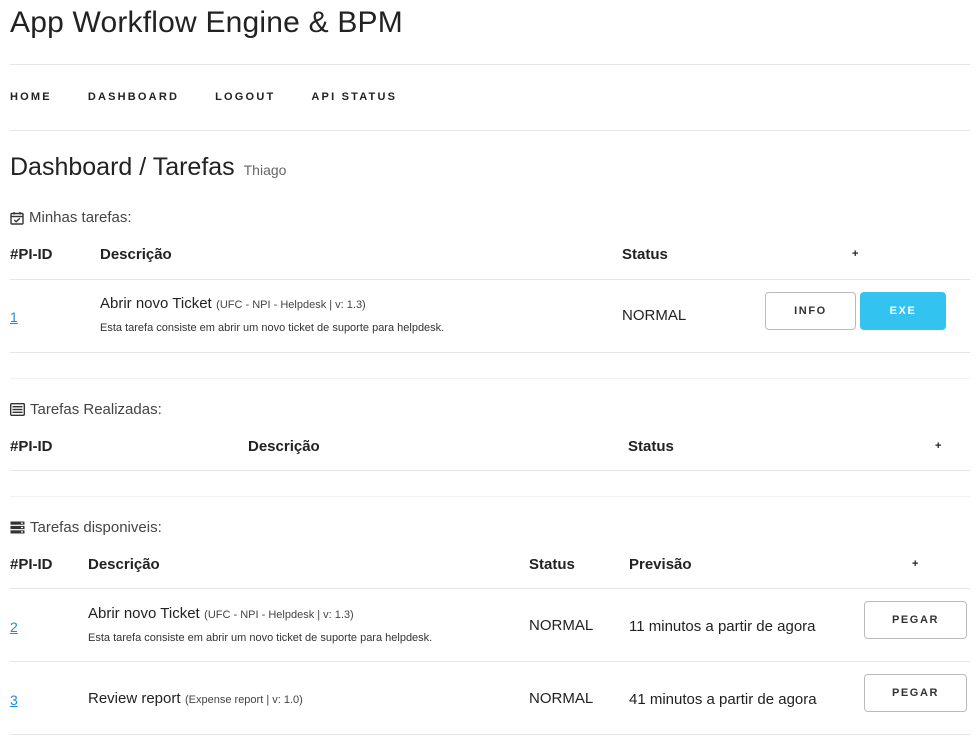  What do you see at coordinates (96, 527) in the screenshot?
I see `section-title-text: Tarefas disponiveis:` at bounding box center [96, 527].